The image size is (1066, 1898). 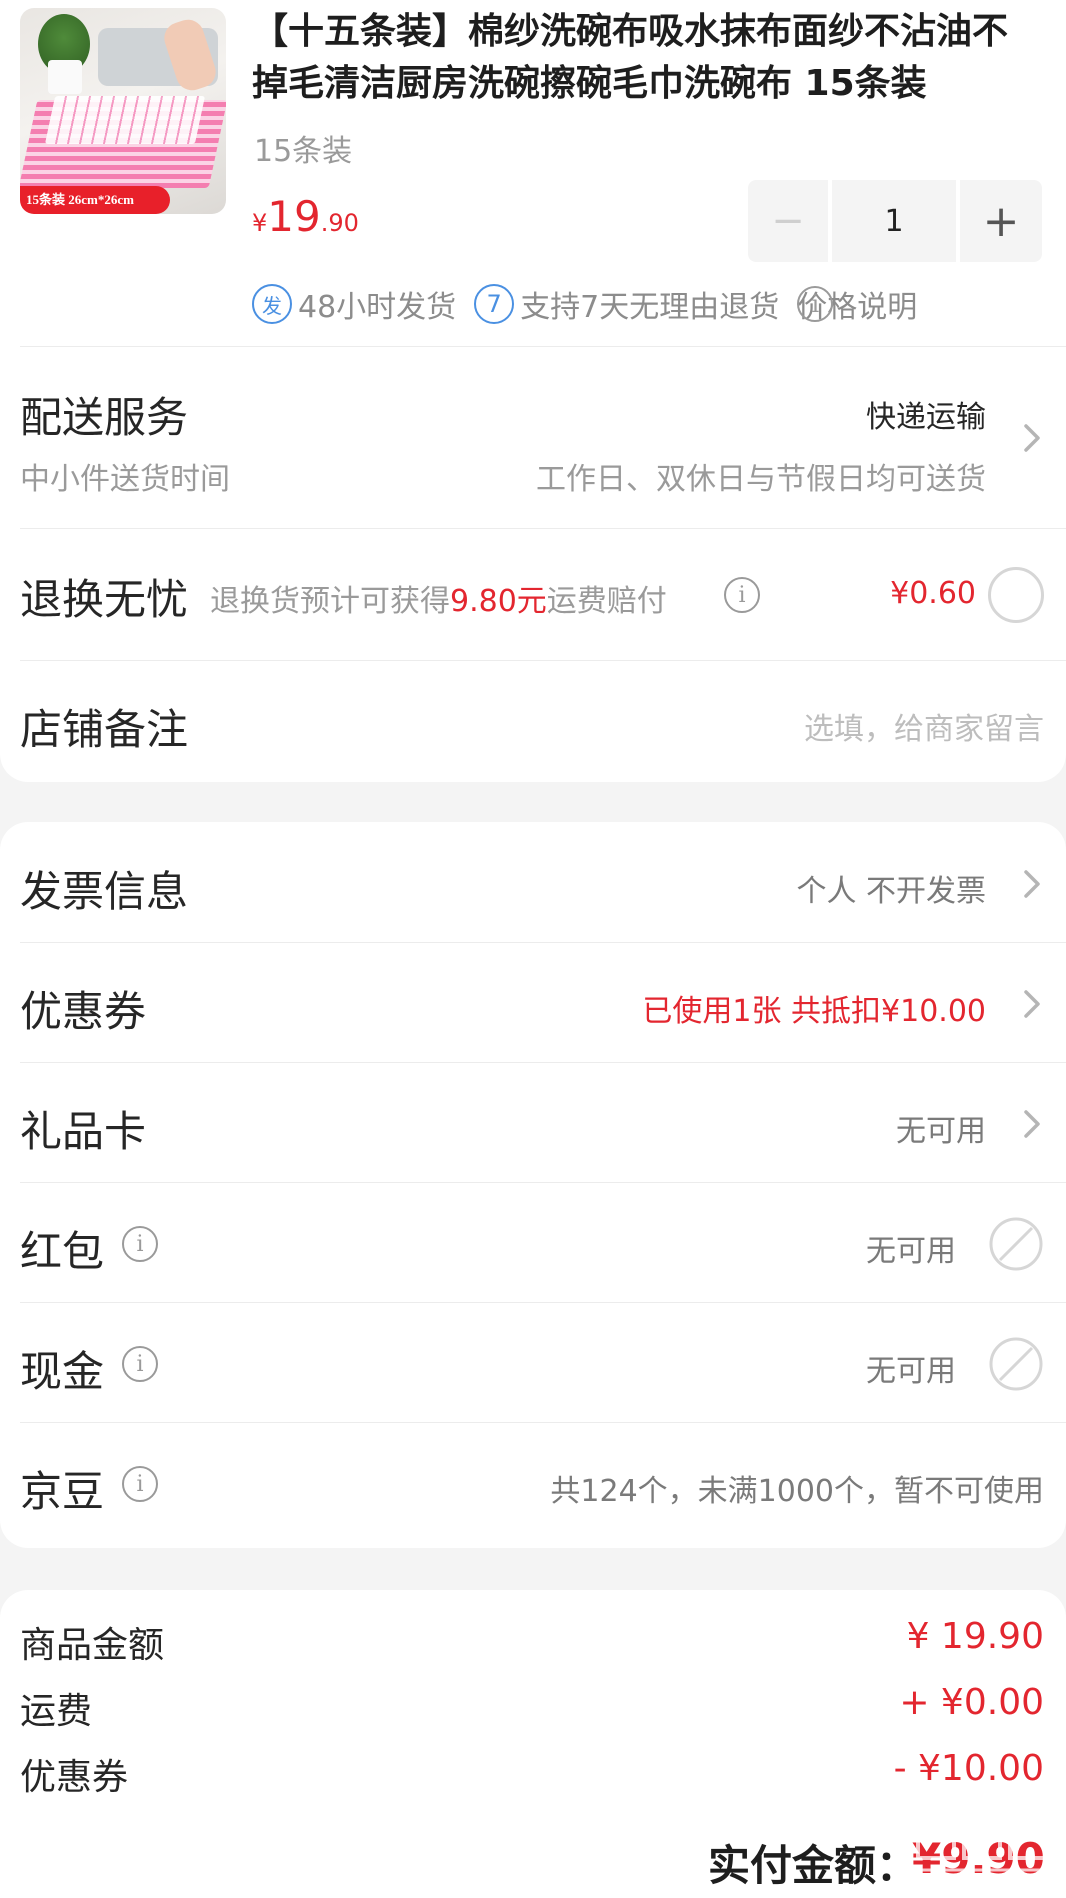 I want to click on return-select-radio, so click(x=1016, y=595).